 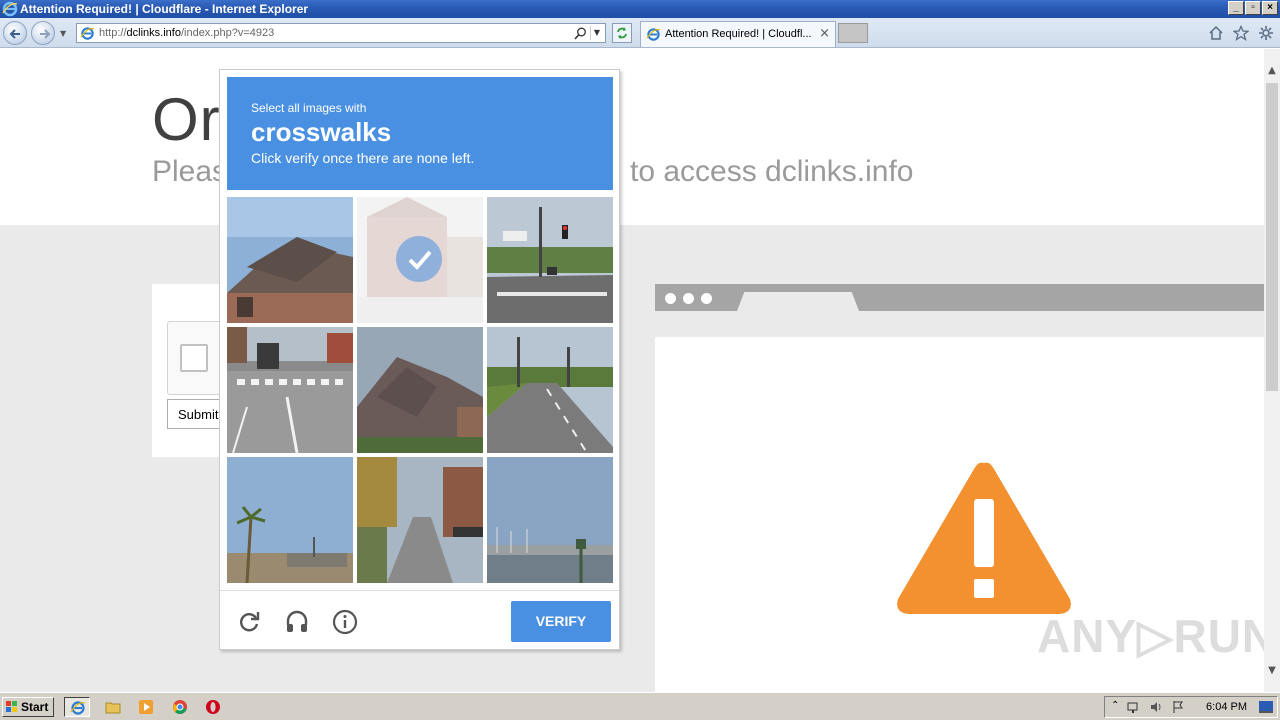 I want to click on reload-icon, so click(x=249, y=622).